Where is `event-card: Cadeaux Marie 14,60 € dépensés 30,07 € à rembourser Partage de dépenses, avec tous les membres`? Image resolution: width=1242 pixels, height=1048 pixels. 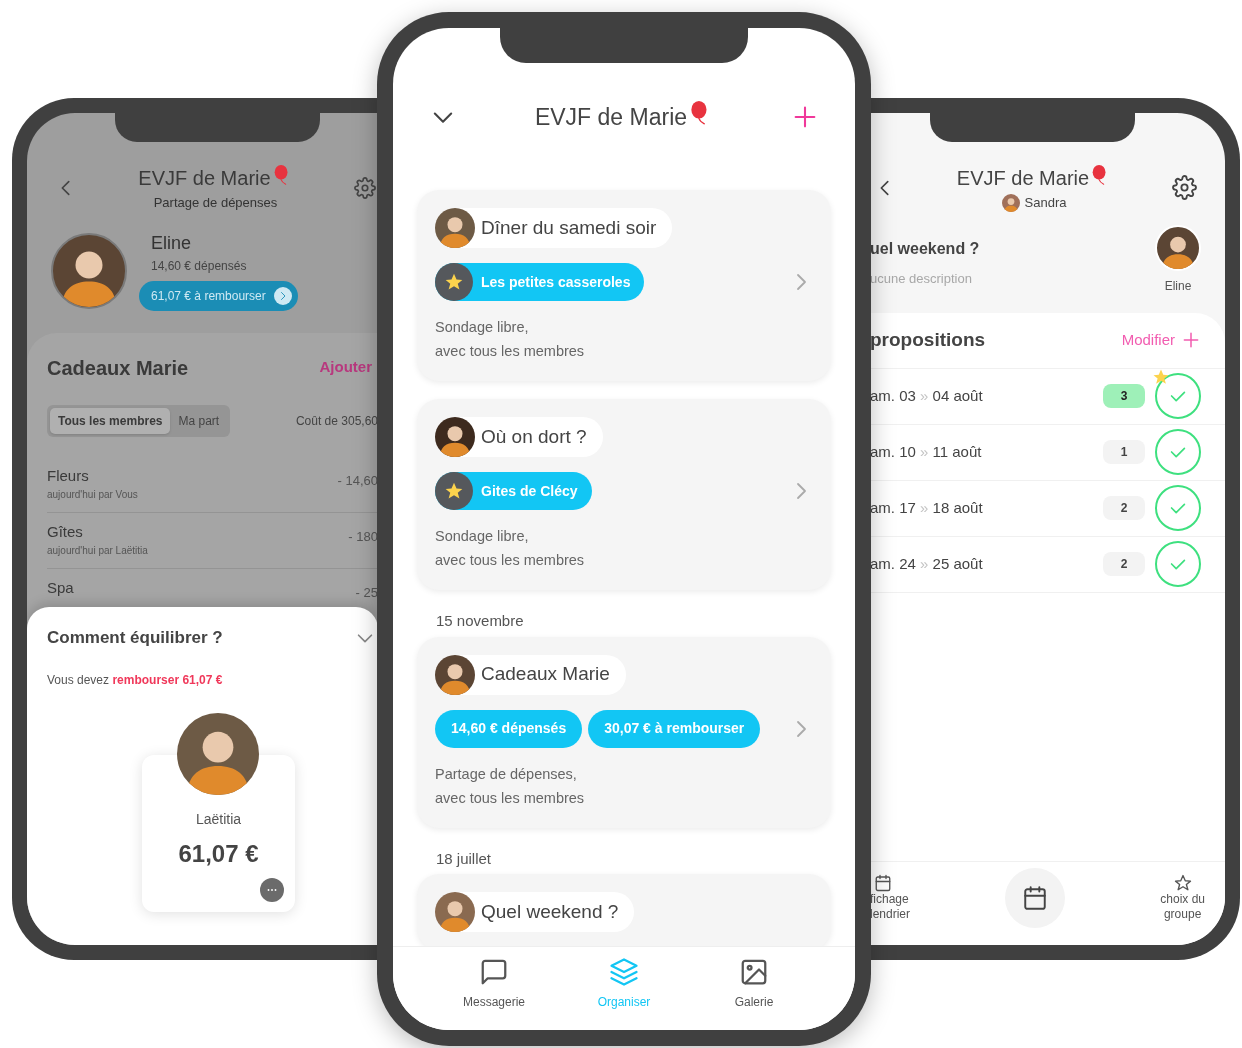
event-card: Cadeaux Marie 14,60 € dépensés 30,07 € à rembourser Partage de dépenses, avec tous les membres is located at coordinates (624, 732).